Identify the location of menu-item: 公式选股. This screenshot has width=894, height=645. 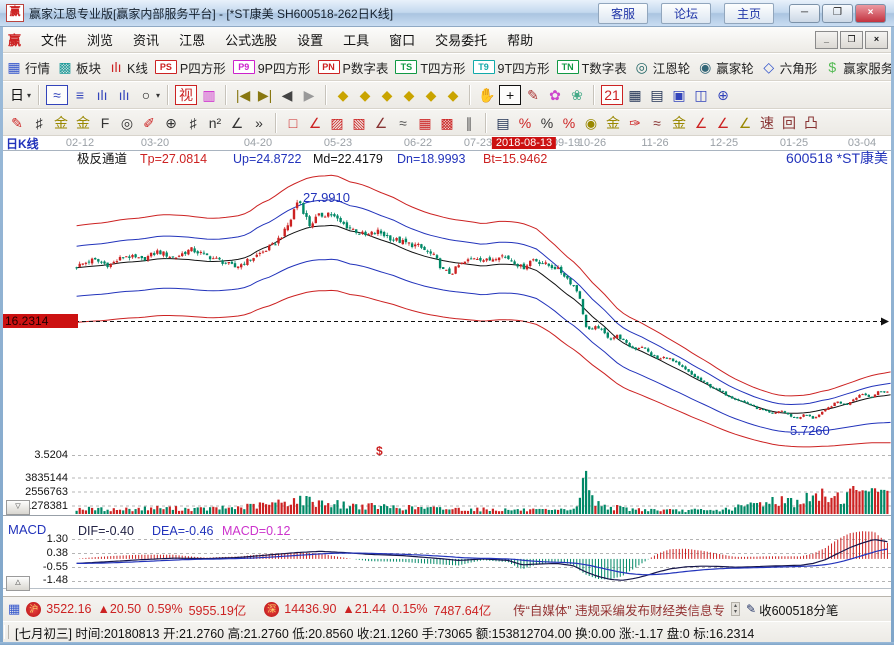
(251, 39).